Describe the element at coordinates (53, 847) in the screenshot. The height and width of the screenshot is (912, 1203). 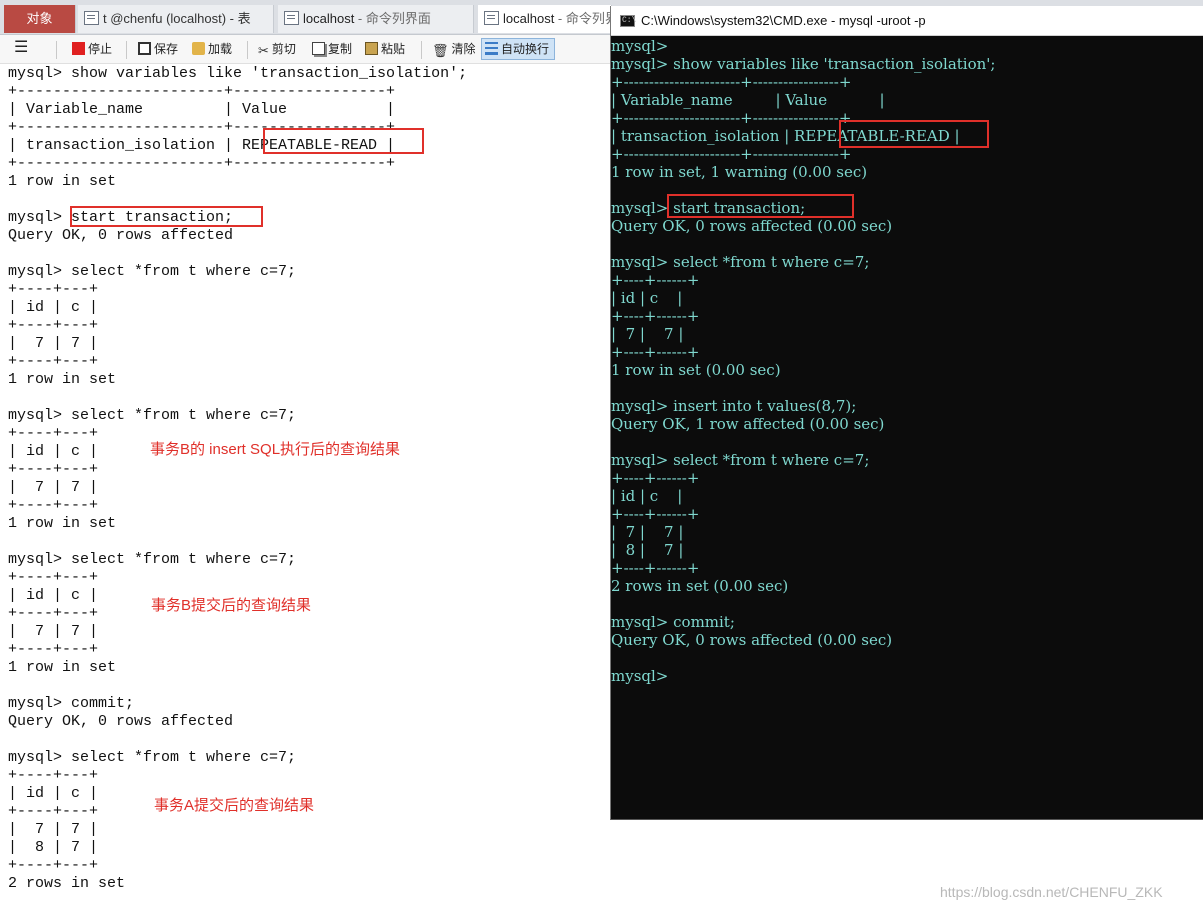
I see `console-line: | 8 | 7 |` at that location.